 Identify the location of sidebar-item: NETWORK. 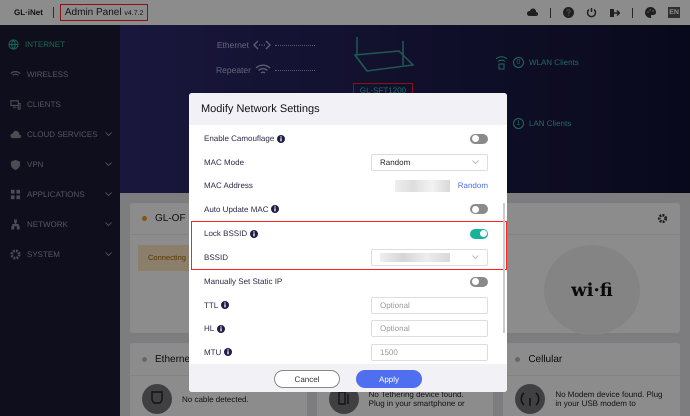
(60, 224).